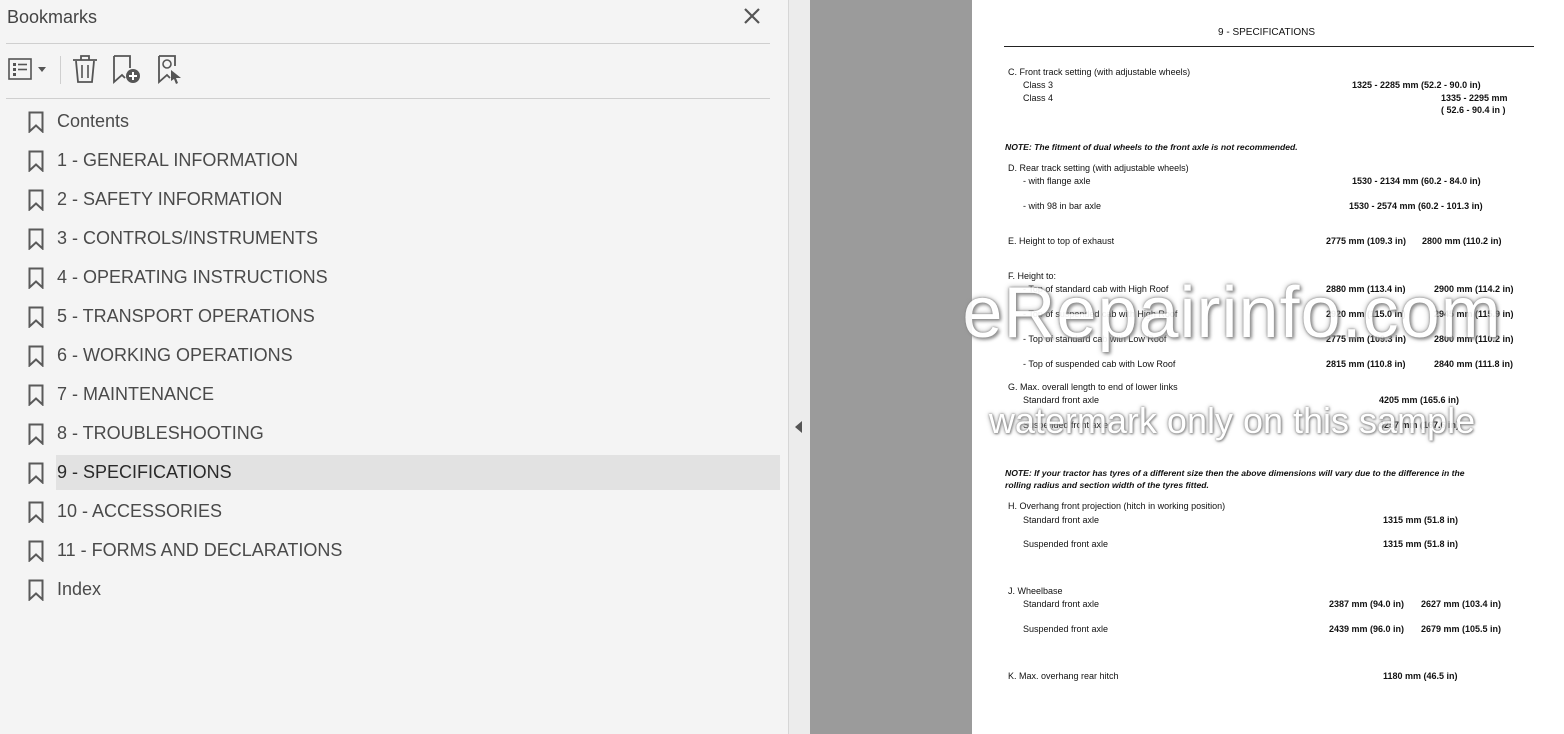 The image size is (1564, 734). What do you see at coordinates (200, 550) in the screenshot?
I see `bookmark-label: 11 - FORMS AND DECLARATIONS` at bounding box center [200, 550].